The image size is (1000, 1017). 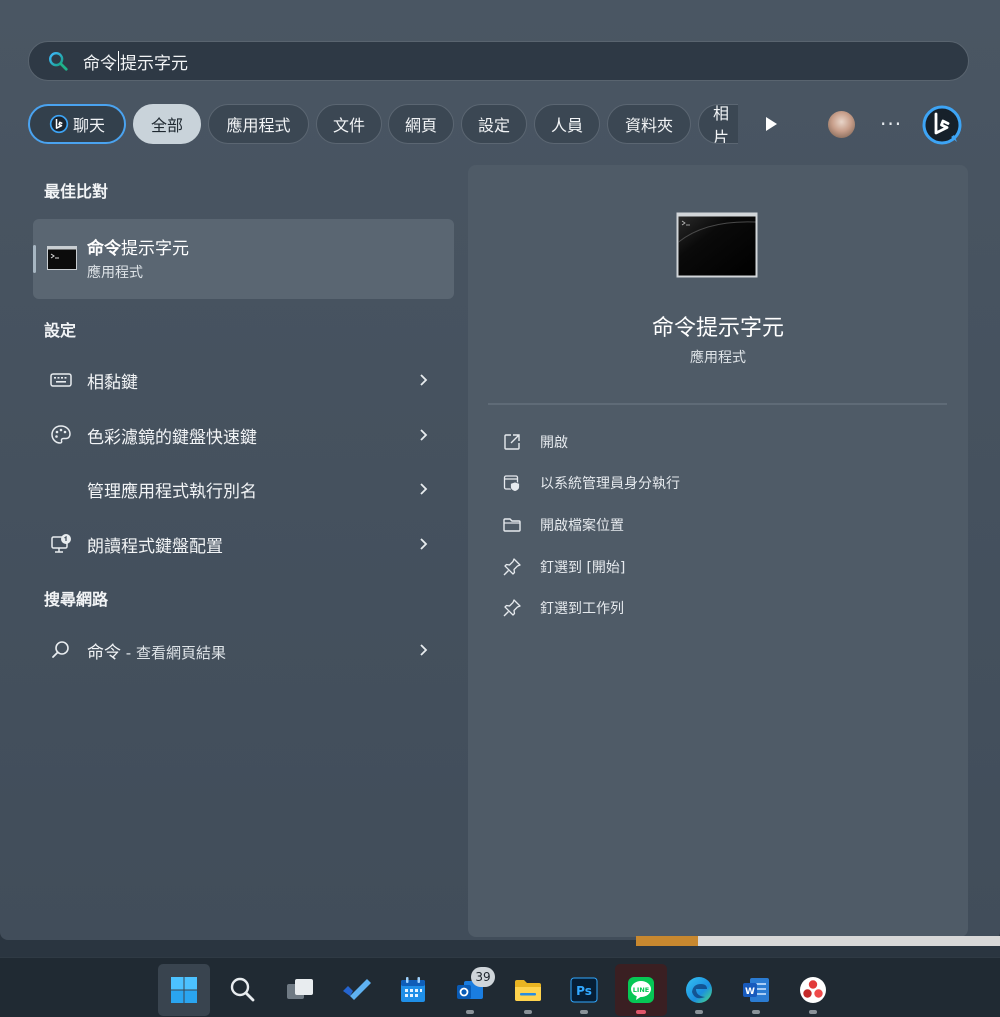 I want to click on photoshop-label: Ps, so click(x=584, y=991).